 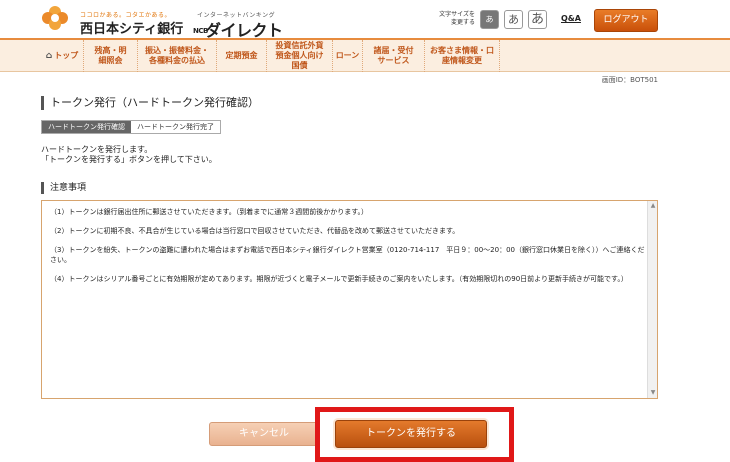 I want to click on qa-link: Q&A, so click(x=571, y=18).